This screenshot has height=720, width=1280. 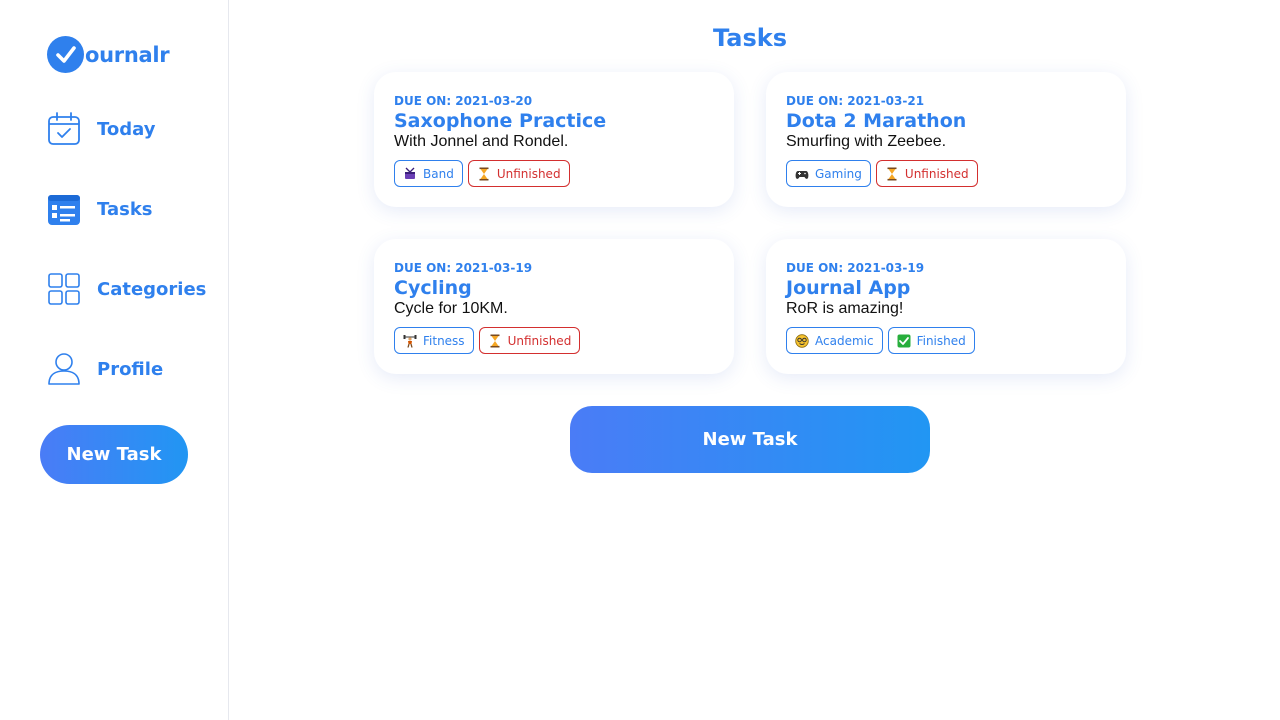 I want to click on drum-icon, so click(x=410, y=174).